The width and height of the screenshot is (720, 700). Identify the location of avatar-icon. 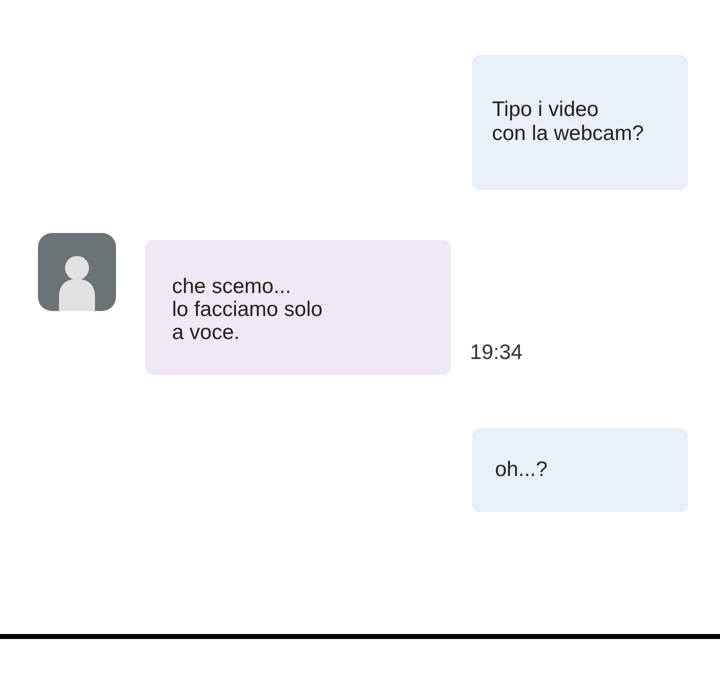
(77, 272).